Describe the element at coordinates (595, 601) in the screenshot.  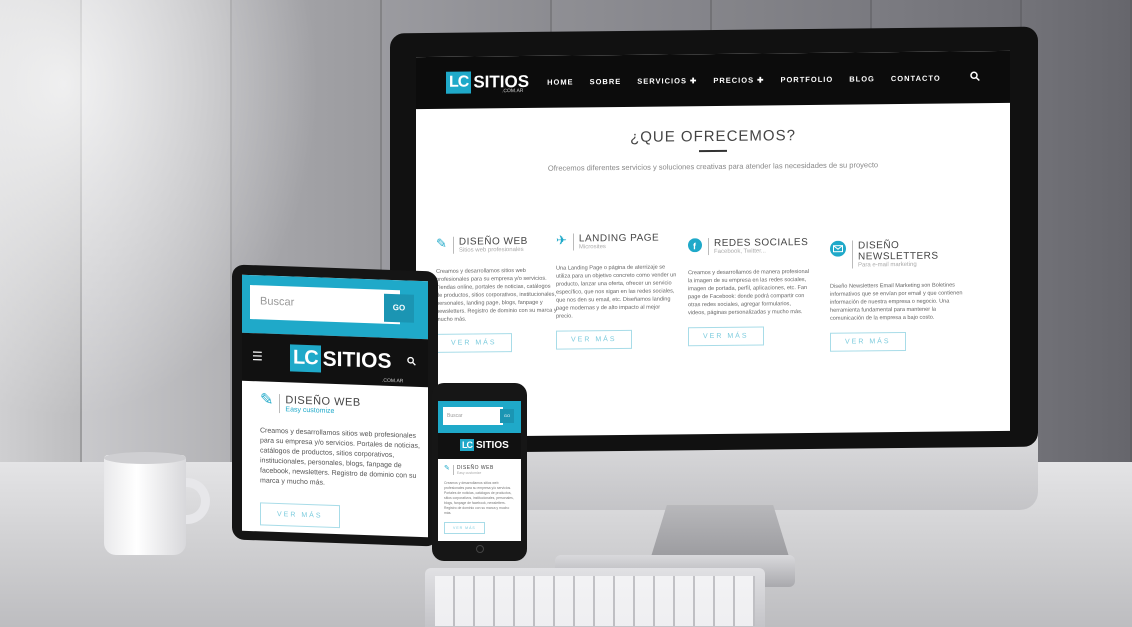
I see `keyboard-keys` at that location.